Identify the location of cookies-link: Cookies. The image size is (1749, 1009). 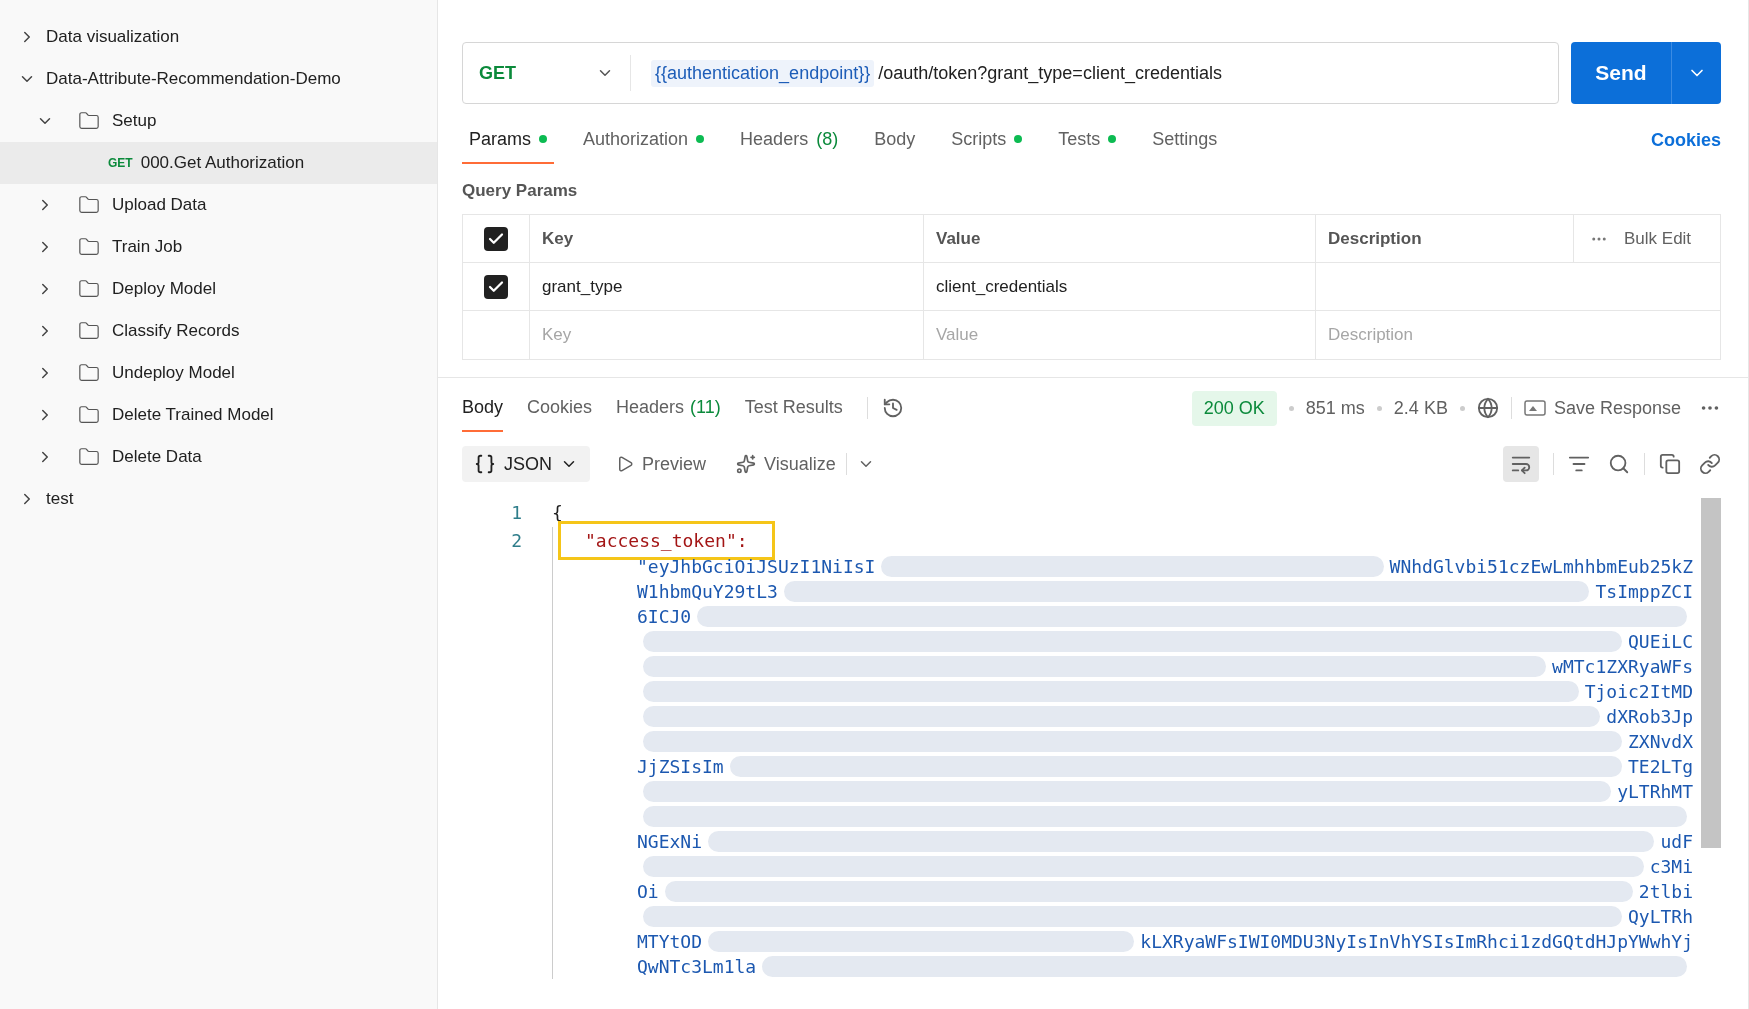
(1685, 140).